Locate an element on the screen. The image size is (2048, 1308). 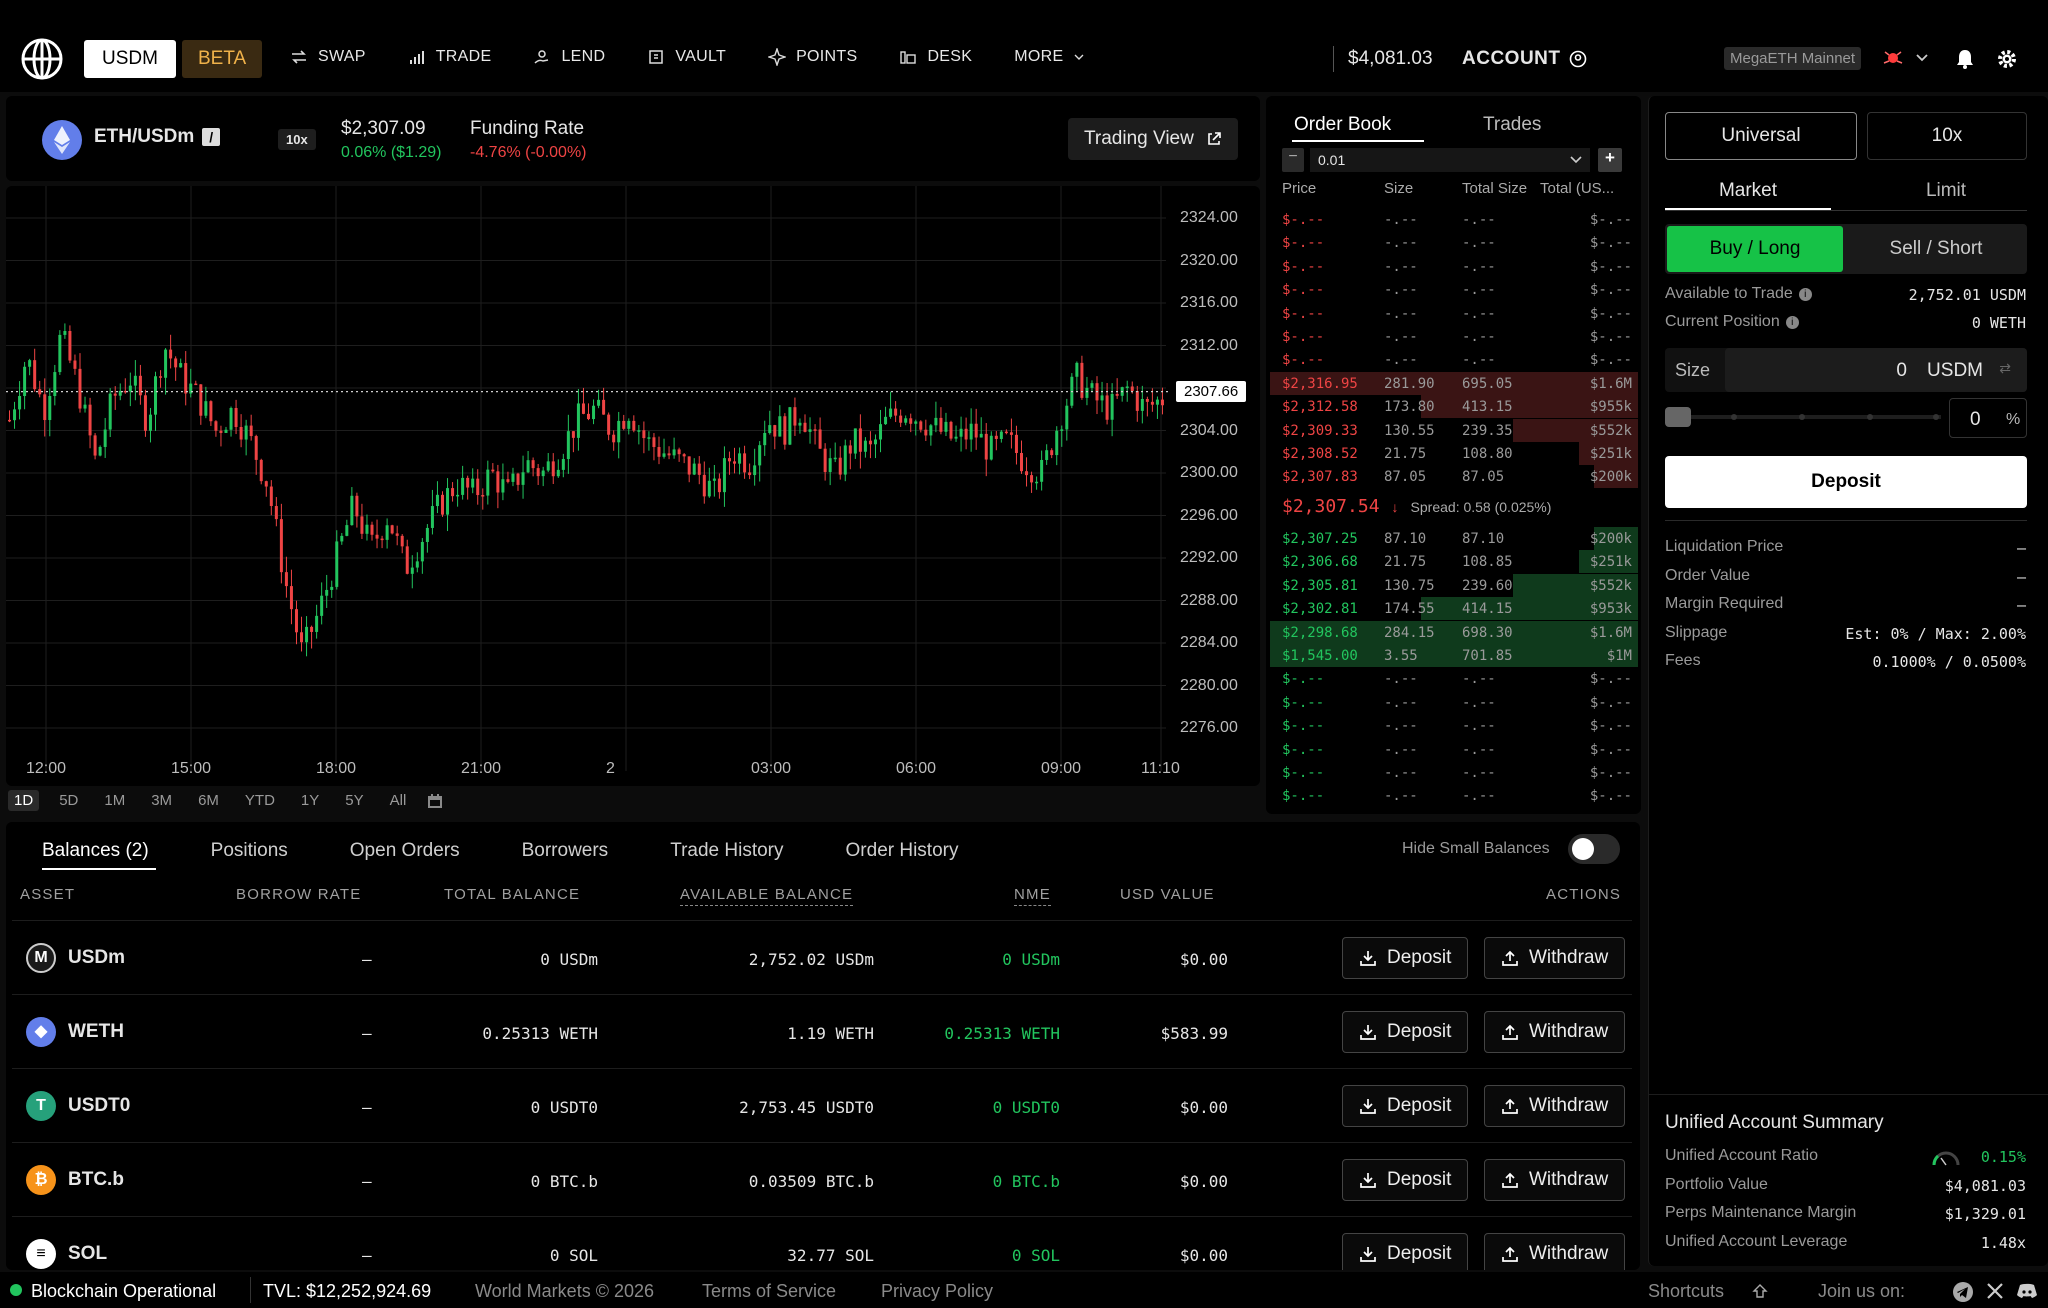
nav-desk: DESK is located at coordinates (935, 57).